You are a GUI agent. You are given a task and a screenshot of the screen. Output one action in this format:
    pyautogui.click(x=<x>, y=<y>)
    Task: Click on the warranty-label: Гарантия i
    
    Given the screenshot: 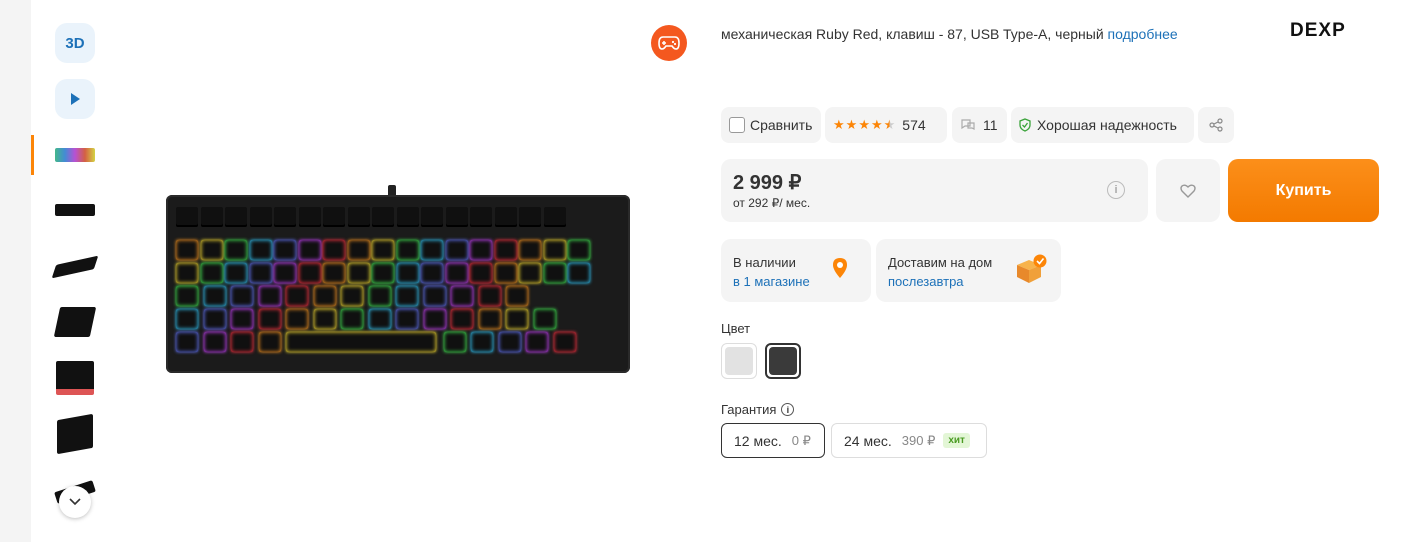 What is the action you would take?
    pyautogui.click(x=758, y=409)
    